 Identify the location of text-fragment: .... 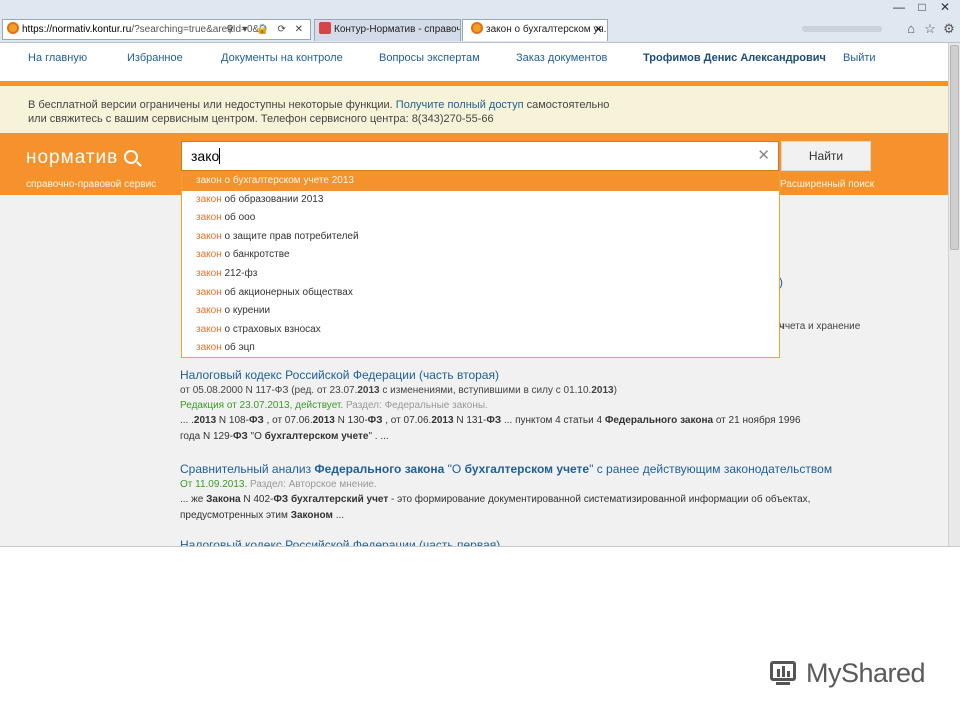
(338, 515).